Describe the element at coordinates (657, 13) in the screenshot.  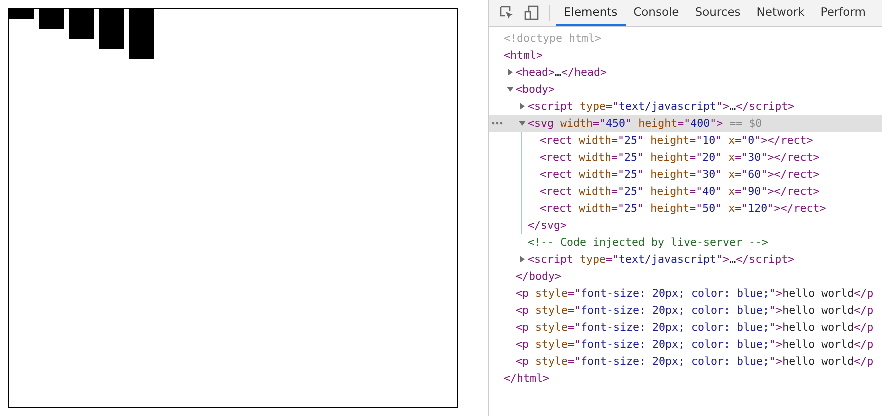
I see `panel-tab: Console` at that location.